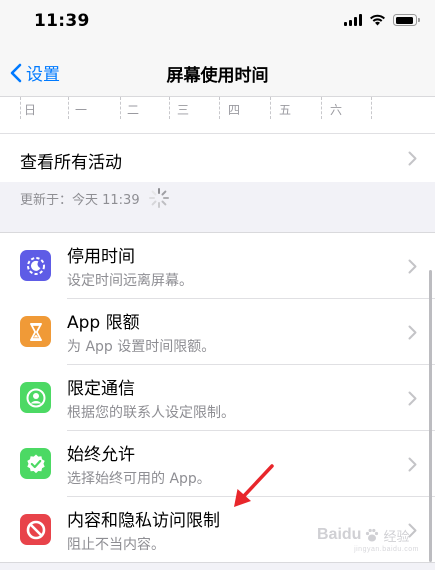 This screenshot has width=435, height=570. I want to click on menu-row-app-limits: App 限额 为 App 设置时间限额。, so click(217, 332).